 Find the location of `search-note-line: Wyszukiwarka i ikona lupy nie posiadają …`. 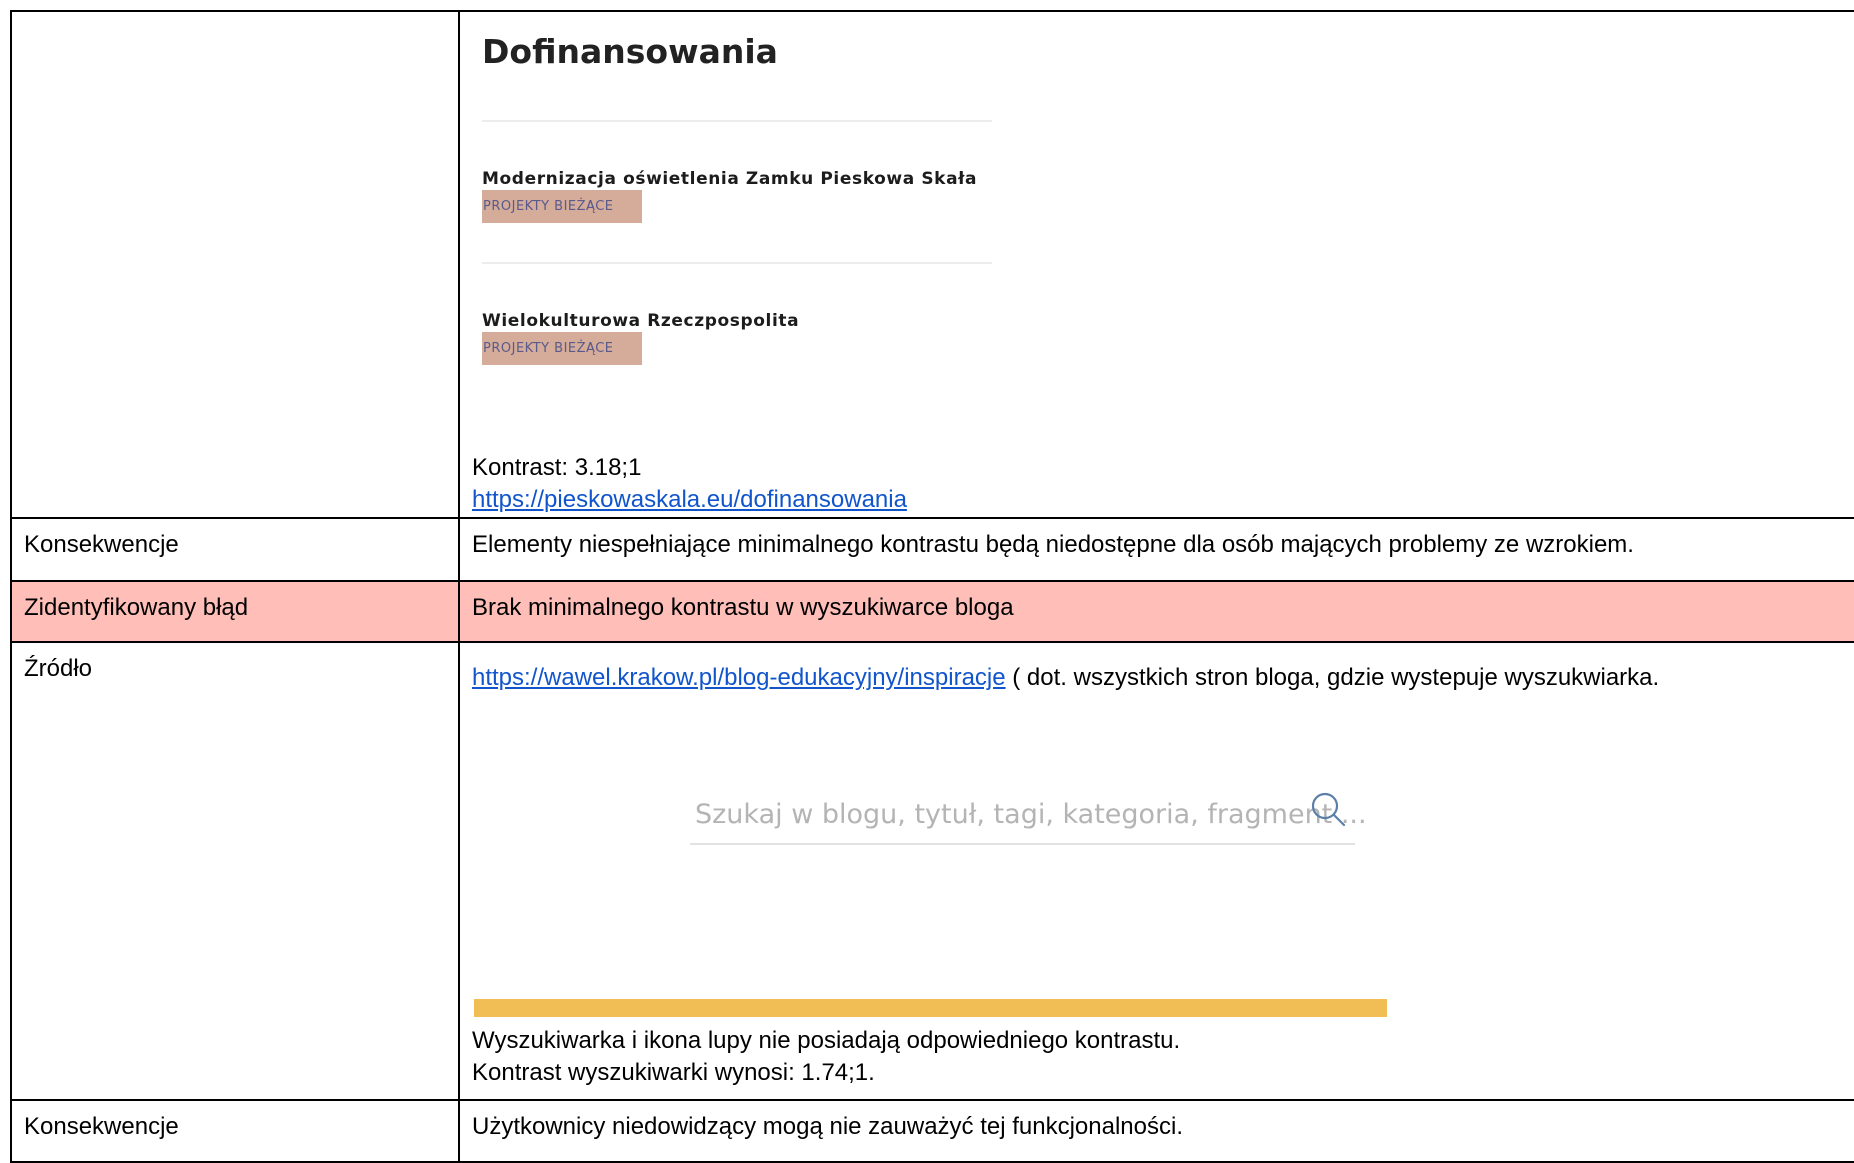

search-note-line: Wyszukiwarka i ikona lupy nie posiadają … is located at coordinates (826, 1040).